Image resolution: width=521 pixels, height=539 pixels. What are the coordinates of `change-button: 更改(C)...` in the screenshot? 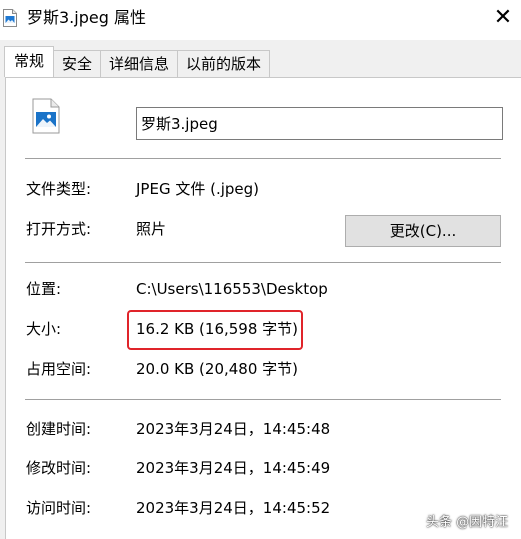 It's located at (423, 231).